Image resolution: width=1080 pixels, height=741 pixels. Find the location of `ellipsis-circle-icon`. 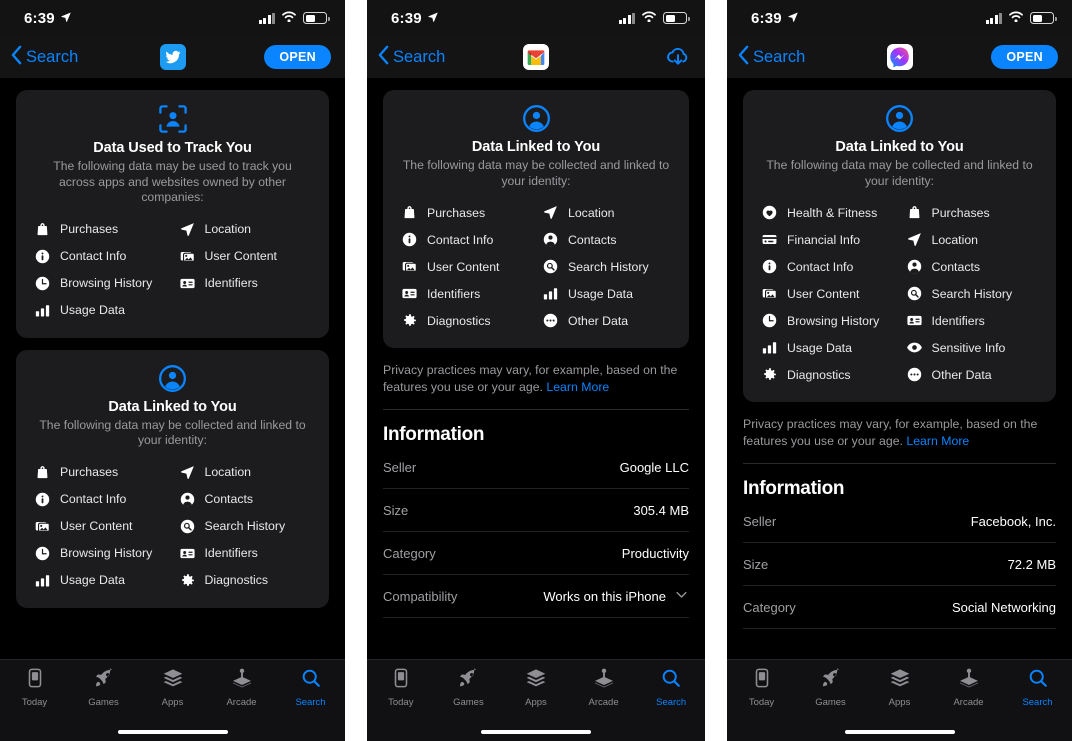

ellipsis-circle-icon is located at coordinates (550, 320).